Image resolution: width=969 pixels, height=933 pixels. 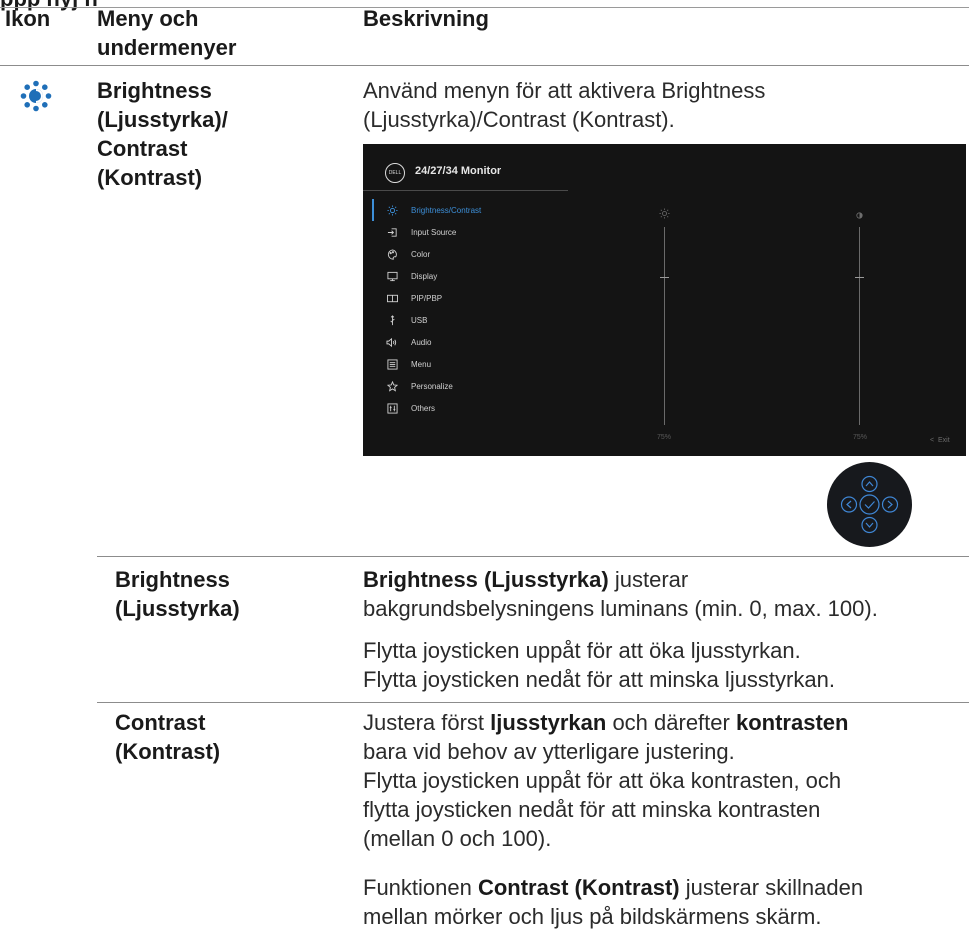 I want to click on others-icon, so click(x=392, y=408).